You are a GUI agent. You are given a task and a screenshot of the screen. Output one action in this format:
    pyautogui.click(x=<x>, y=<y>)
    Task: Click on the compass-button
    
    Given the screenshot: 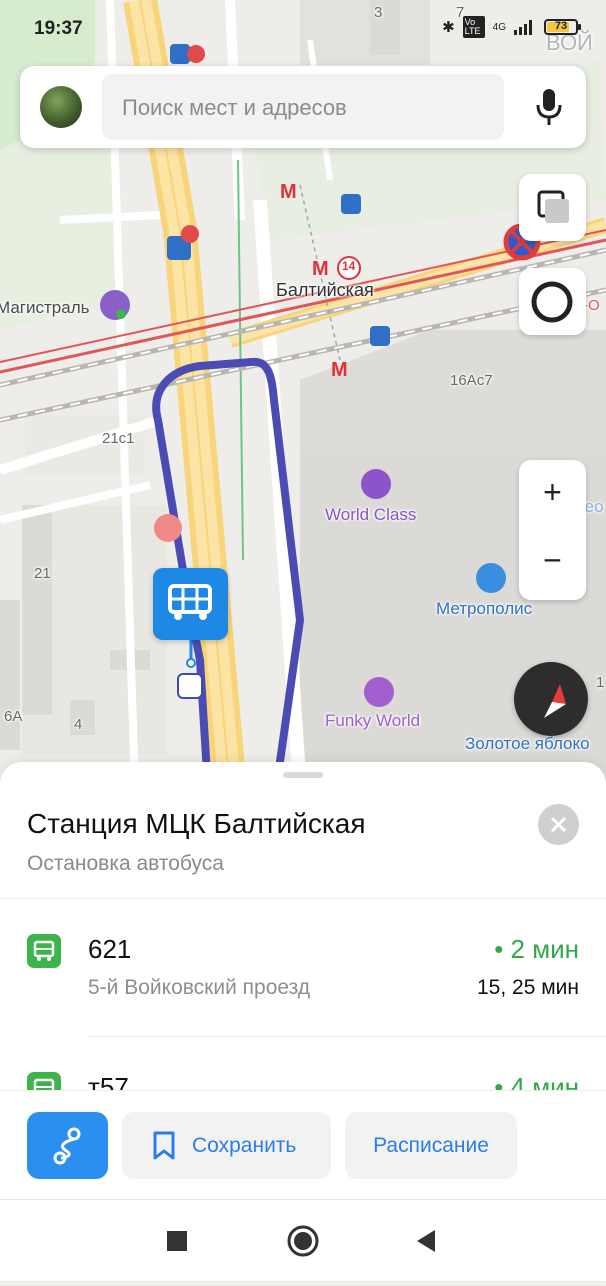 What is the action you would take?
    pyautogui.click(x=551, y=699)
    